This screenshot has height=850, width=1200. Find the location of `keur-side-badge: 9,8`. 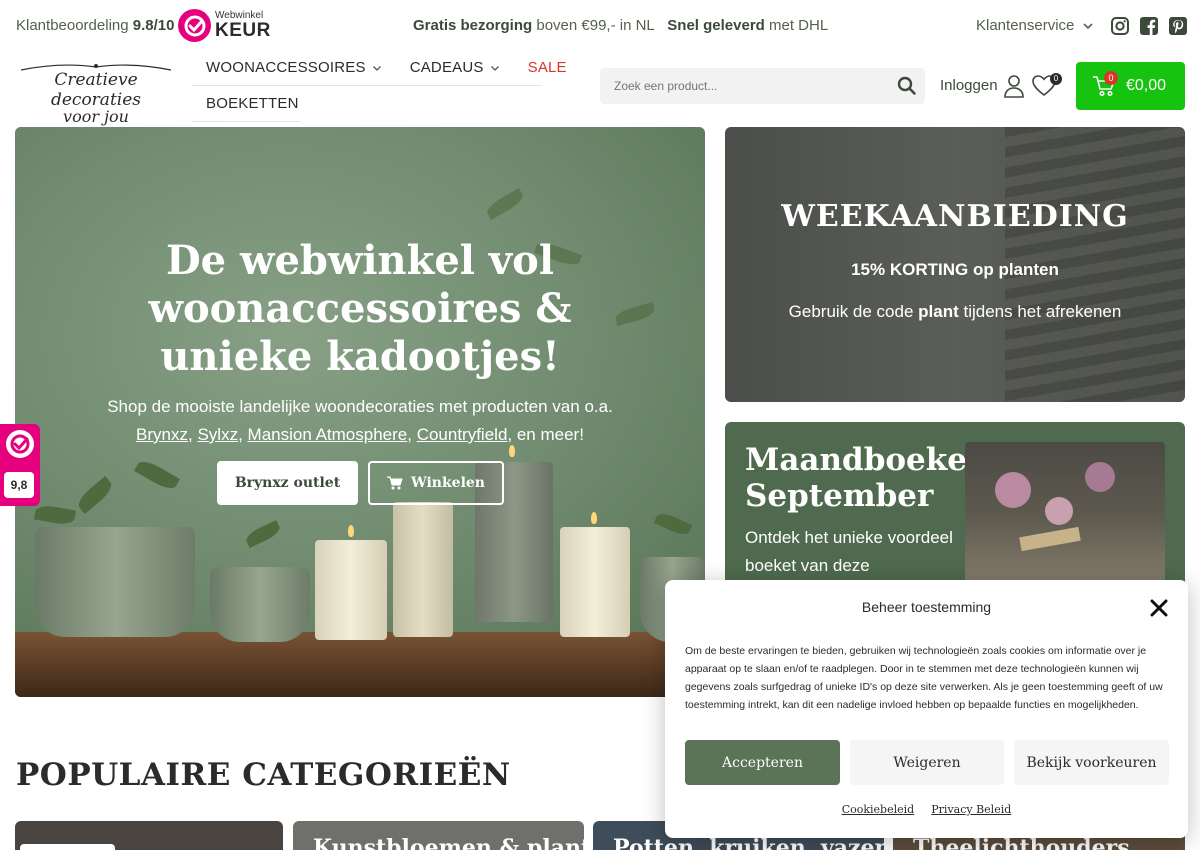

keur-side-badge: 9,8 is located at coordinates (20, 465).